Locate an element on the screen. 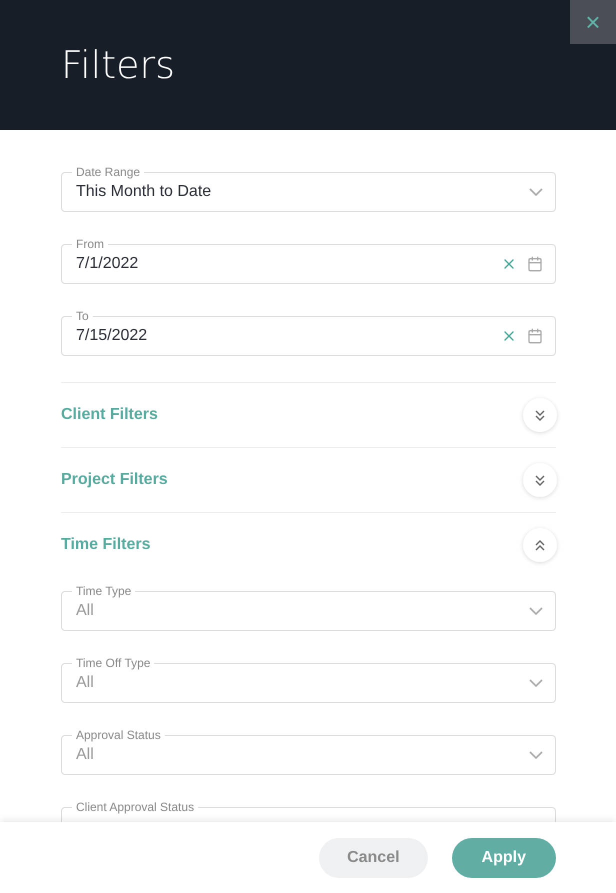 Image resolution: width=616 pixels, height=893 pixels. field-label: From is located at coordinates (90, 244).